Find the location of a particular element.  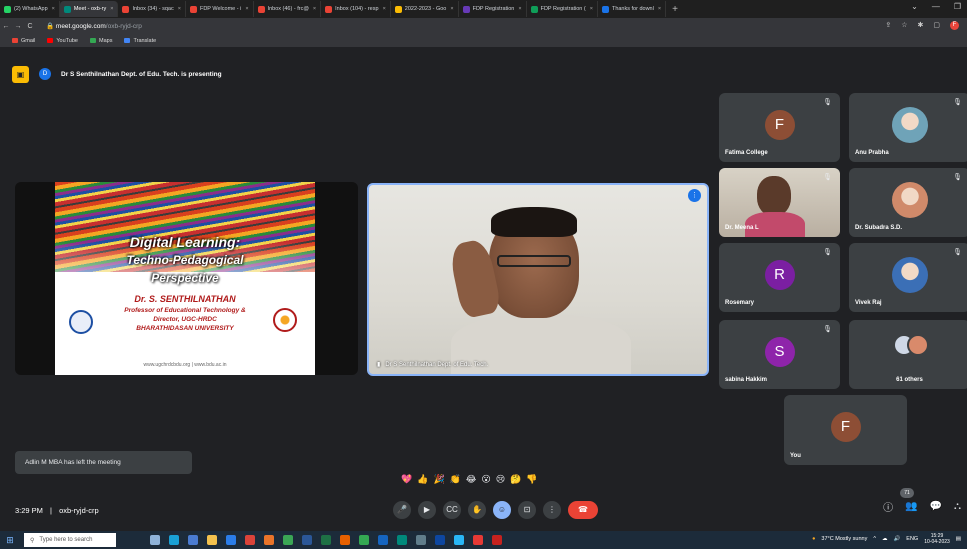

app-teal-icon is located at coordinates (402, 540).